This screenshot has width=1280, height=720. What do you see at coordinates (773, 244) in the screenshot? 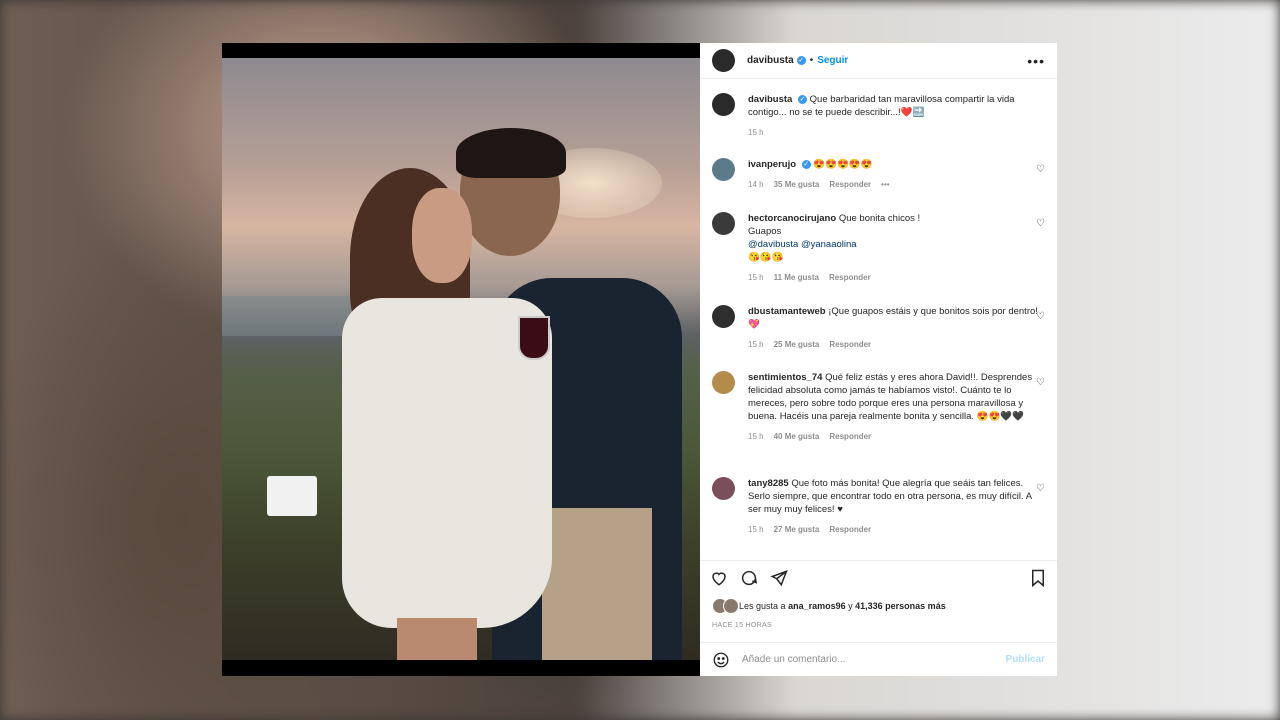
I see `mention-link: @davibusta` at bounding box center [773, 244].